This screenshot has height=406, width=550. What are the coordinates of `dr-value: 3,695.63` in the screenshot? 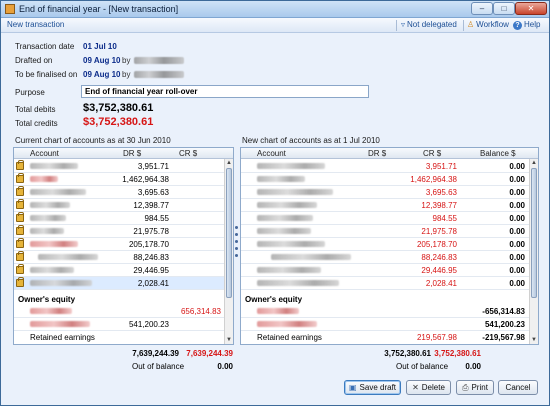 It's located at (153, 192).